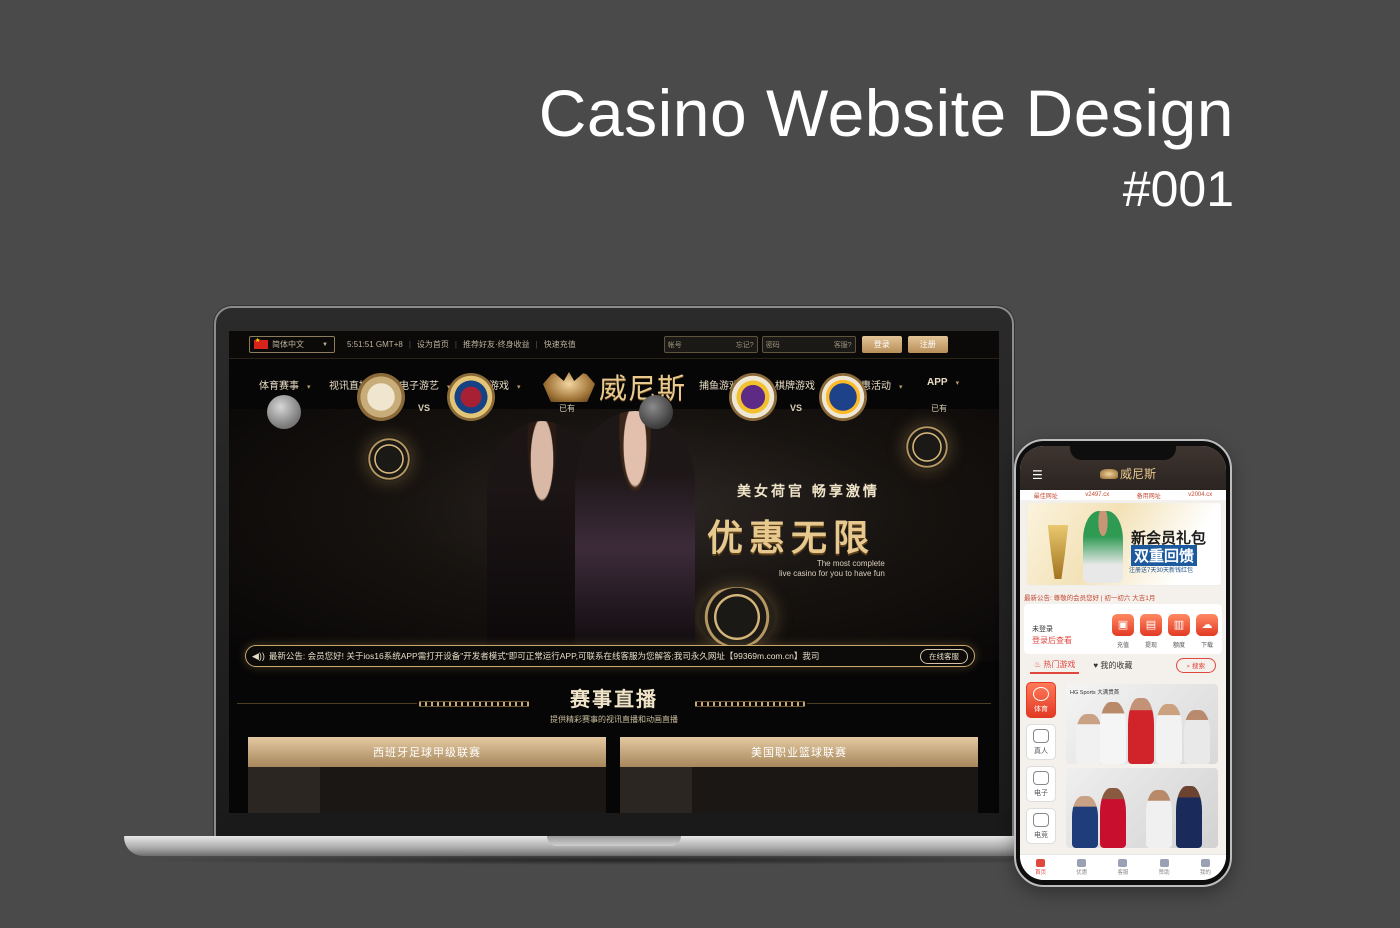 The height and width of the screenshot is (928, 1400). Describe the element at coordinates (1052, 640) in the screenshot. I see `login-link: 登录后查看` at that location.